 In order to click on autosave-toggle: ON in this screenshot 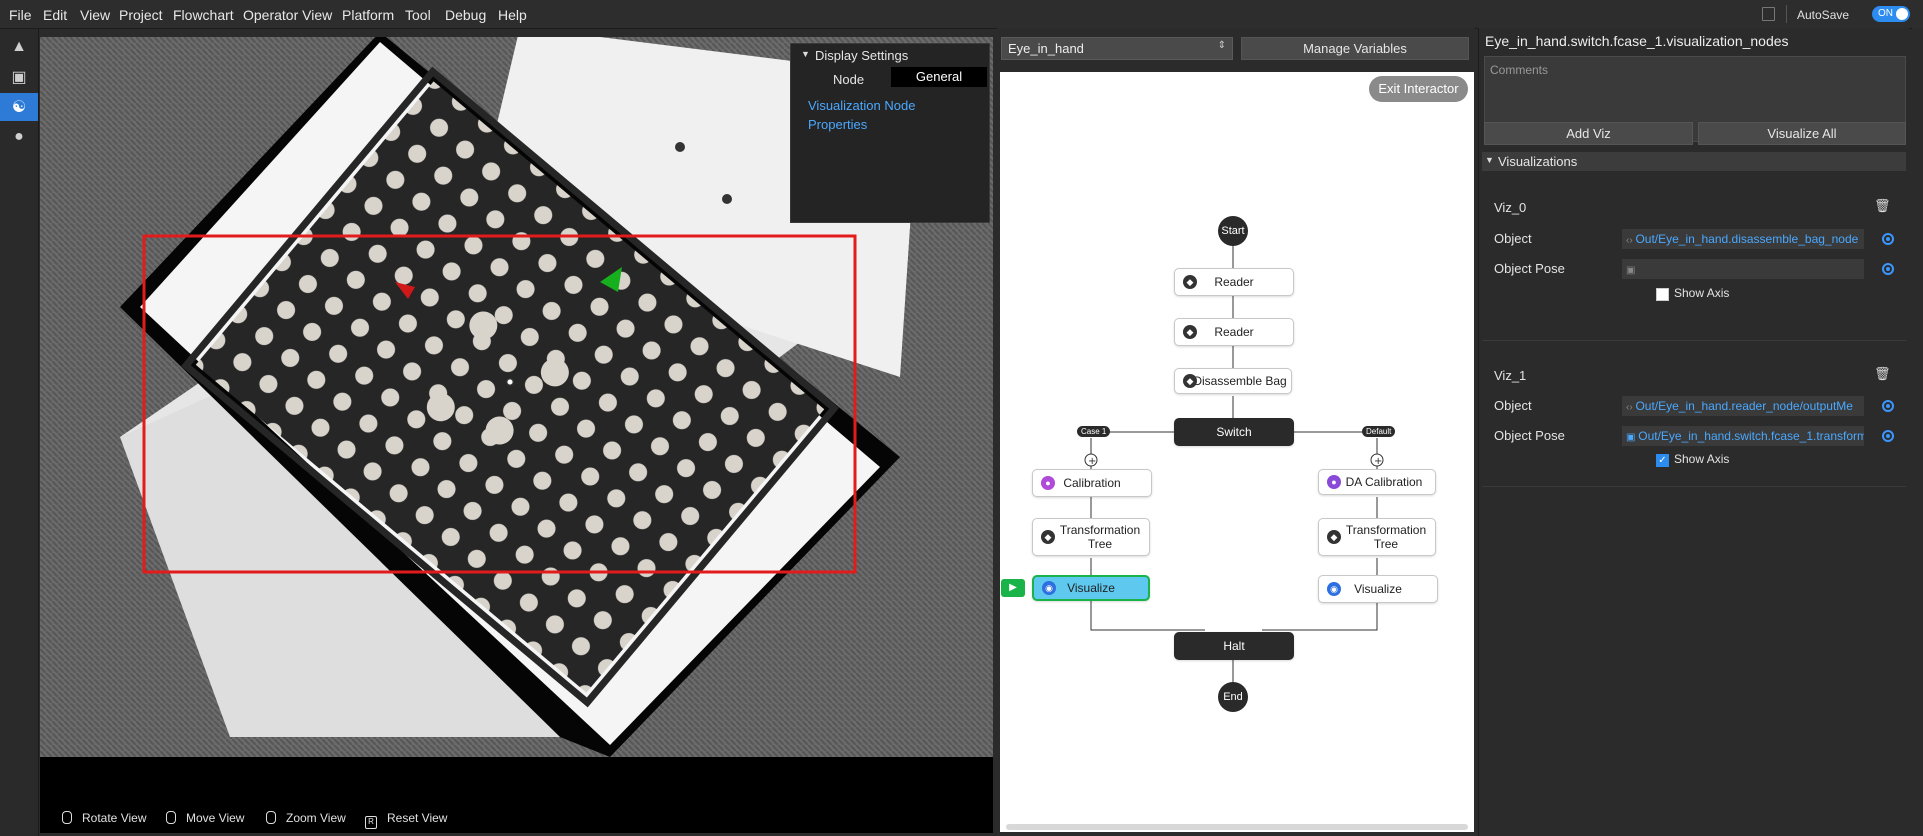, I will do `click(1891, 14)`.